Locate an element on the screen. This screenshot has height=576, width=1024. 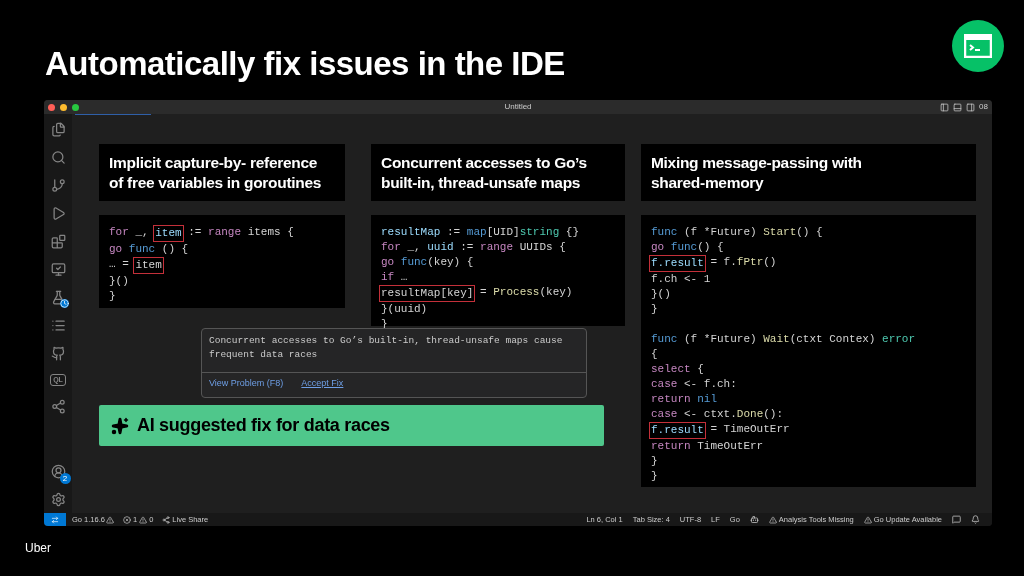
panel-right-icon is located at coordinates (971, 107).